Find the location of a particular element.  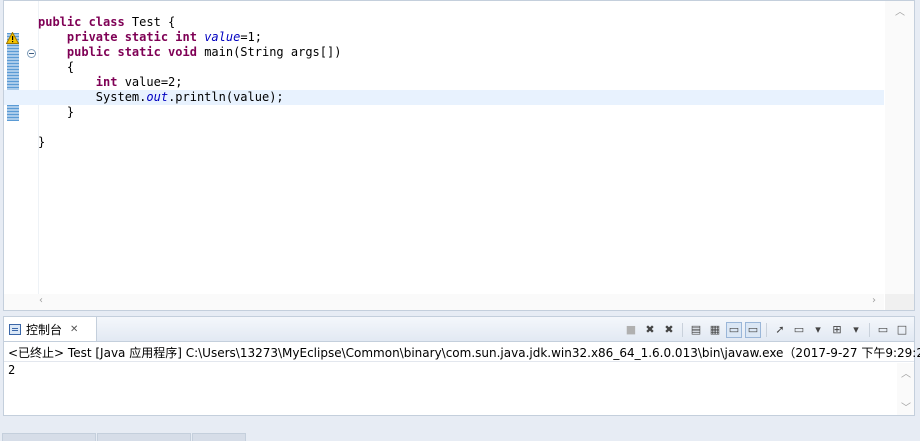

field-token: out is located at coordinates (157, 97).